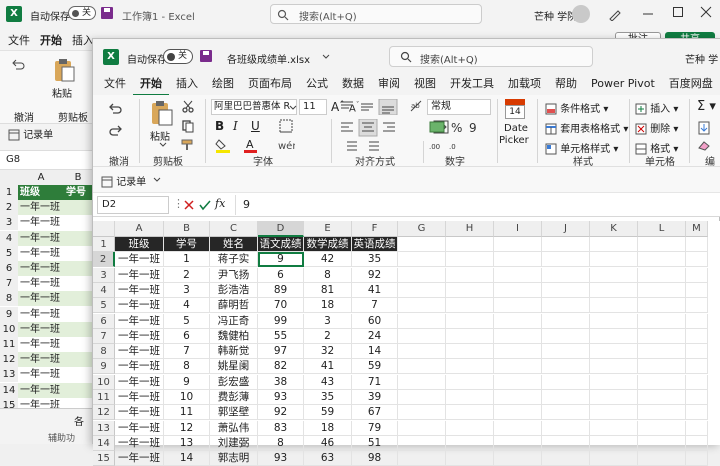 Image resolution: width=720 pixels, height=466 pixels. I want to click on back-row-header: 1, so click(9, 192).